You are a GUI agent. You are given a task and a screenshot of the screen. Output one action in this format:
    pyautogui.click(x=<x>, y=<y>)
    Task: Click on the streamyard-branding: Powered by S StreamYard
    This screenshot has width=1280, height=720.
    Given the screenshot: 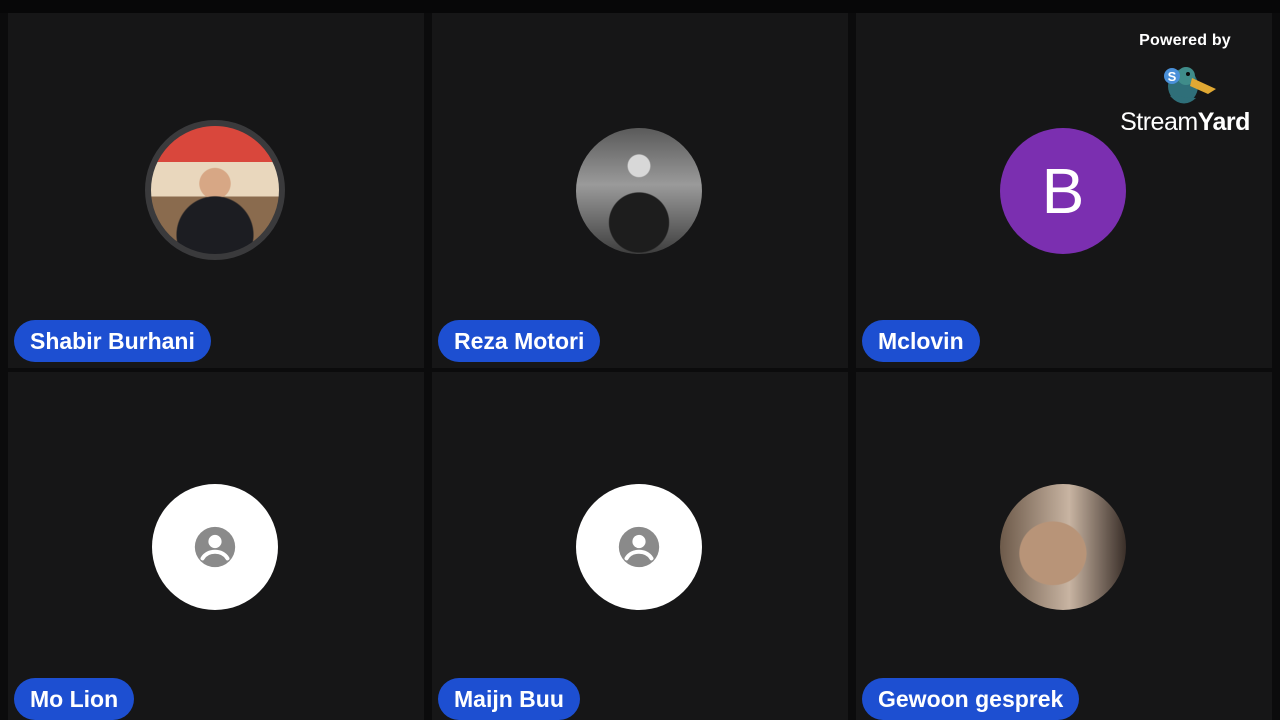 What is the action you would take?
    pyautogui.click(x=1185, y=84)
    